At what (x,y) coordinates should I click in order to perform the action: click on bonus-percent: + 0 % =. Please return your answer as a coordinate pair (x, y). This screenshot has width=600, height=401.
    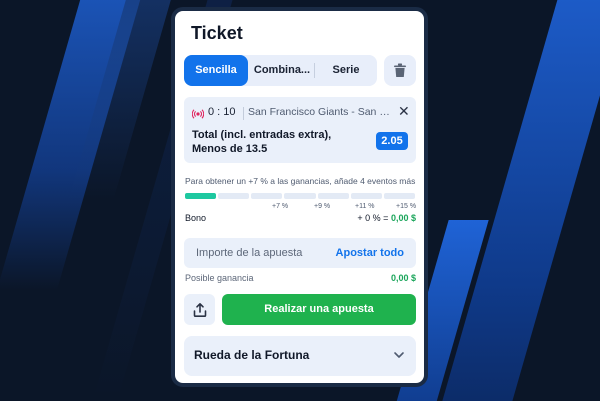
    Looking at the image, I should click on (373, 218).